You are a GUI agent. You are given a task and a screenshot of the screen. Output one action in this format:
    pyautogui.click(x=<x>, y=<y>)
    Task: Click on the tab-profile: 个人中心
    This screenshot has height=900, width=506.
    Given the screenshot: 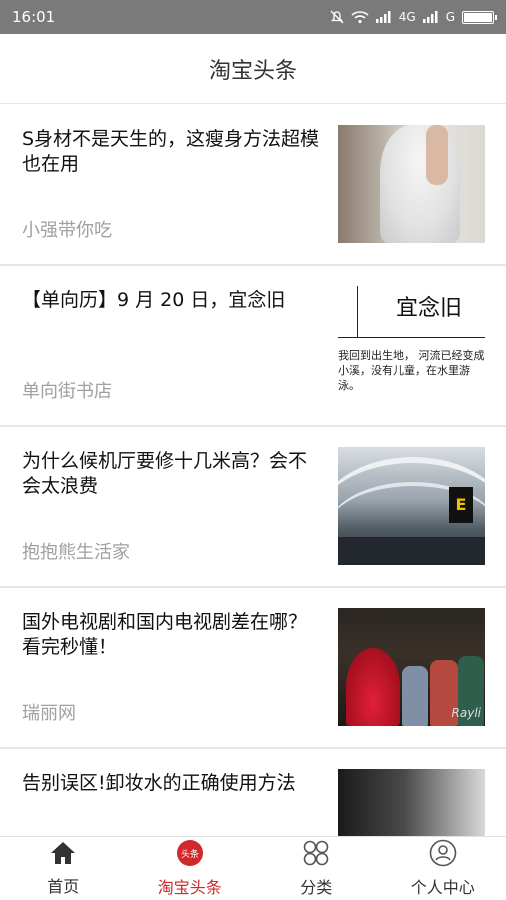 What is the action you would take?
    pyautogui.click(x=443, y=868)
    